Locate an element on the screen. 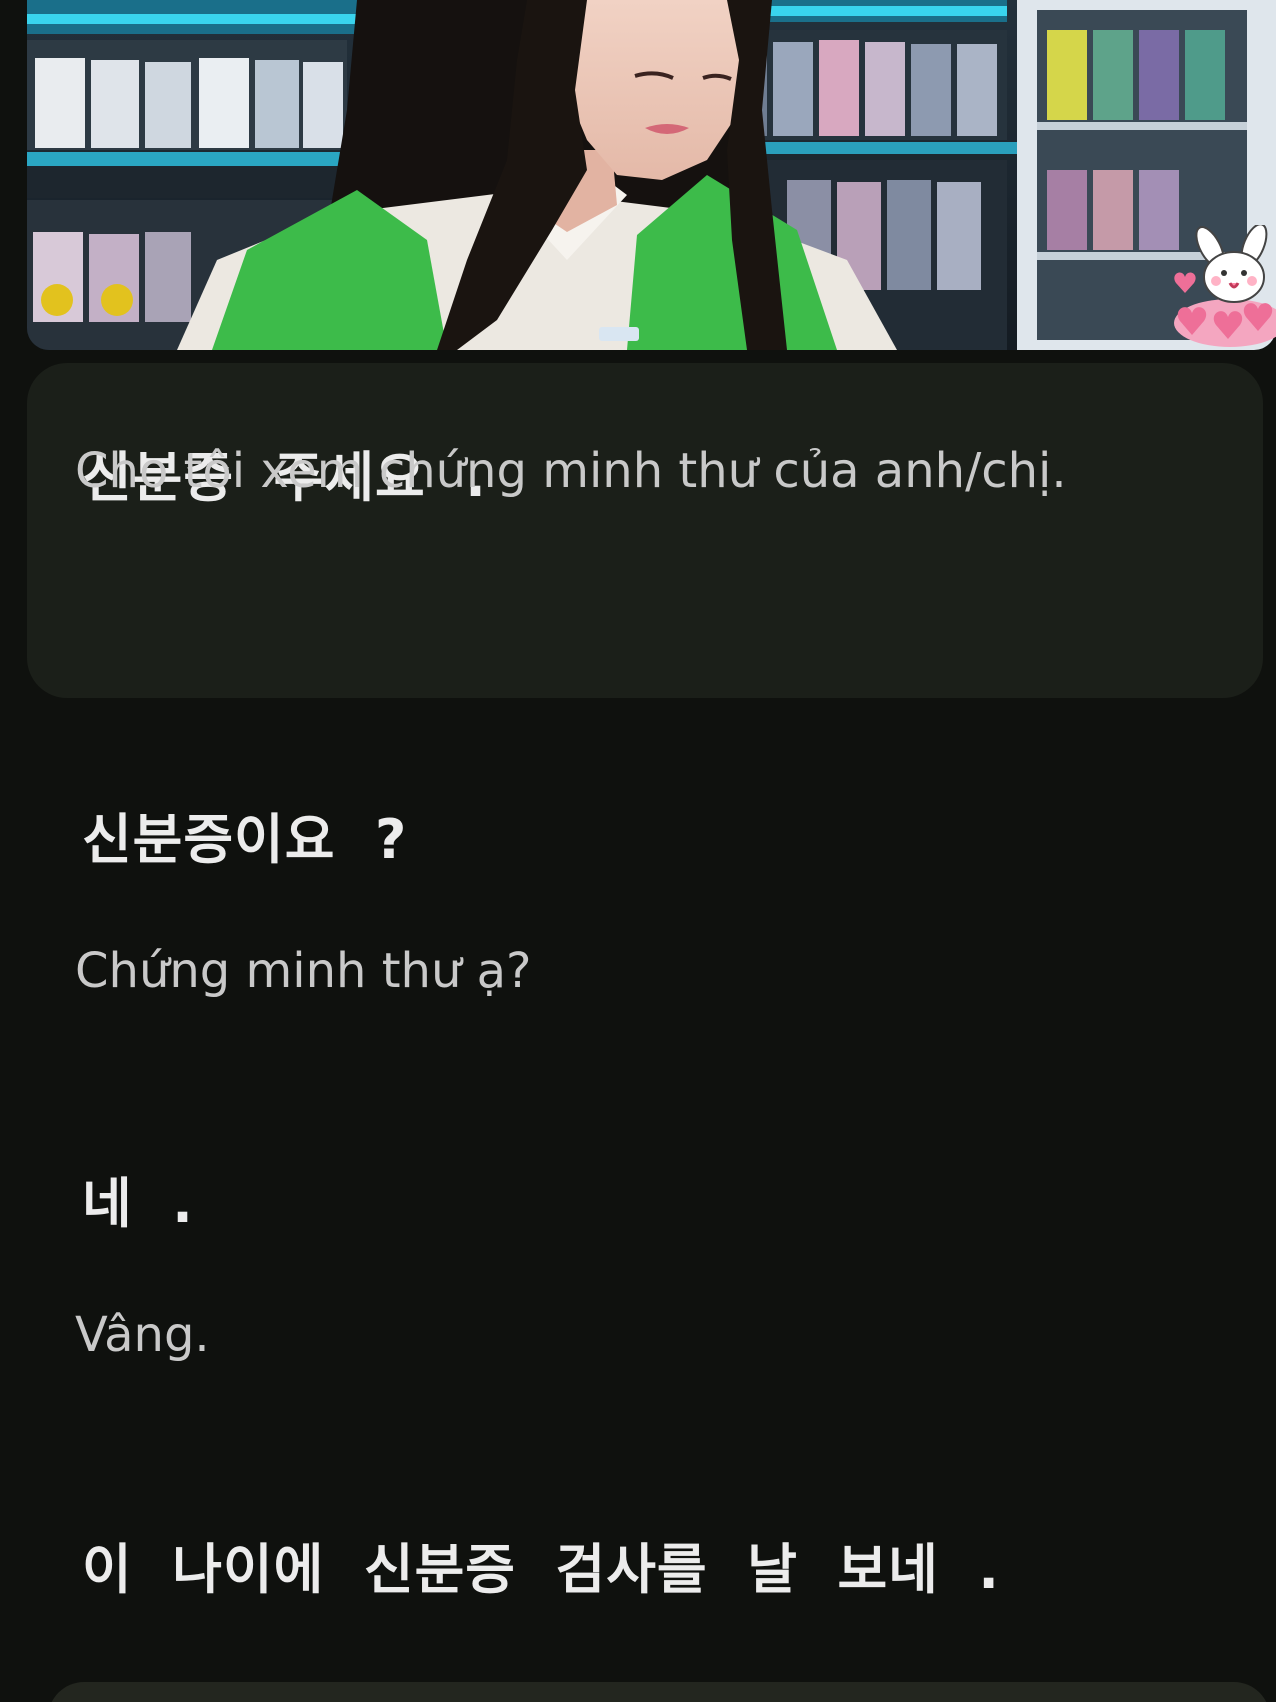 The height and width of the screenshot is (1702, 1276). vietnamese-translation-text: Vâng. is located at coordinates (142, 1335).